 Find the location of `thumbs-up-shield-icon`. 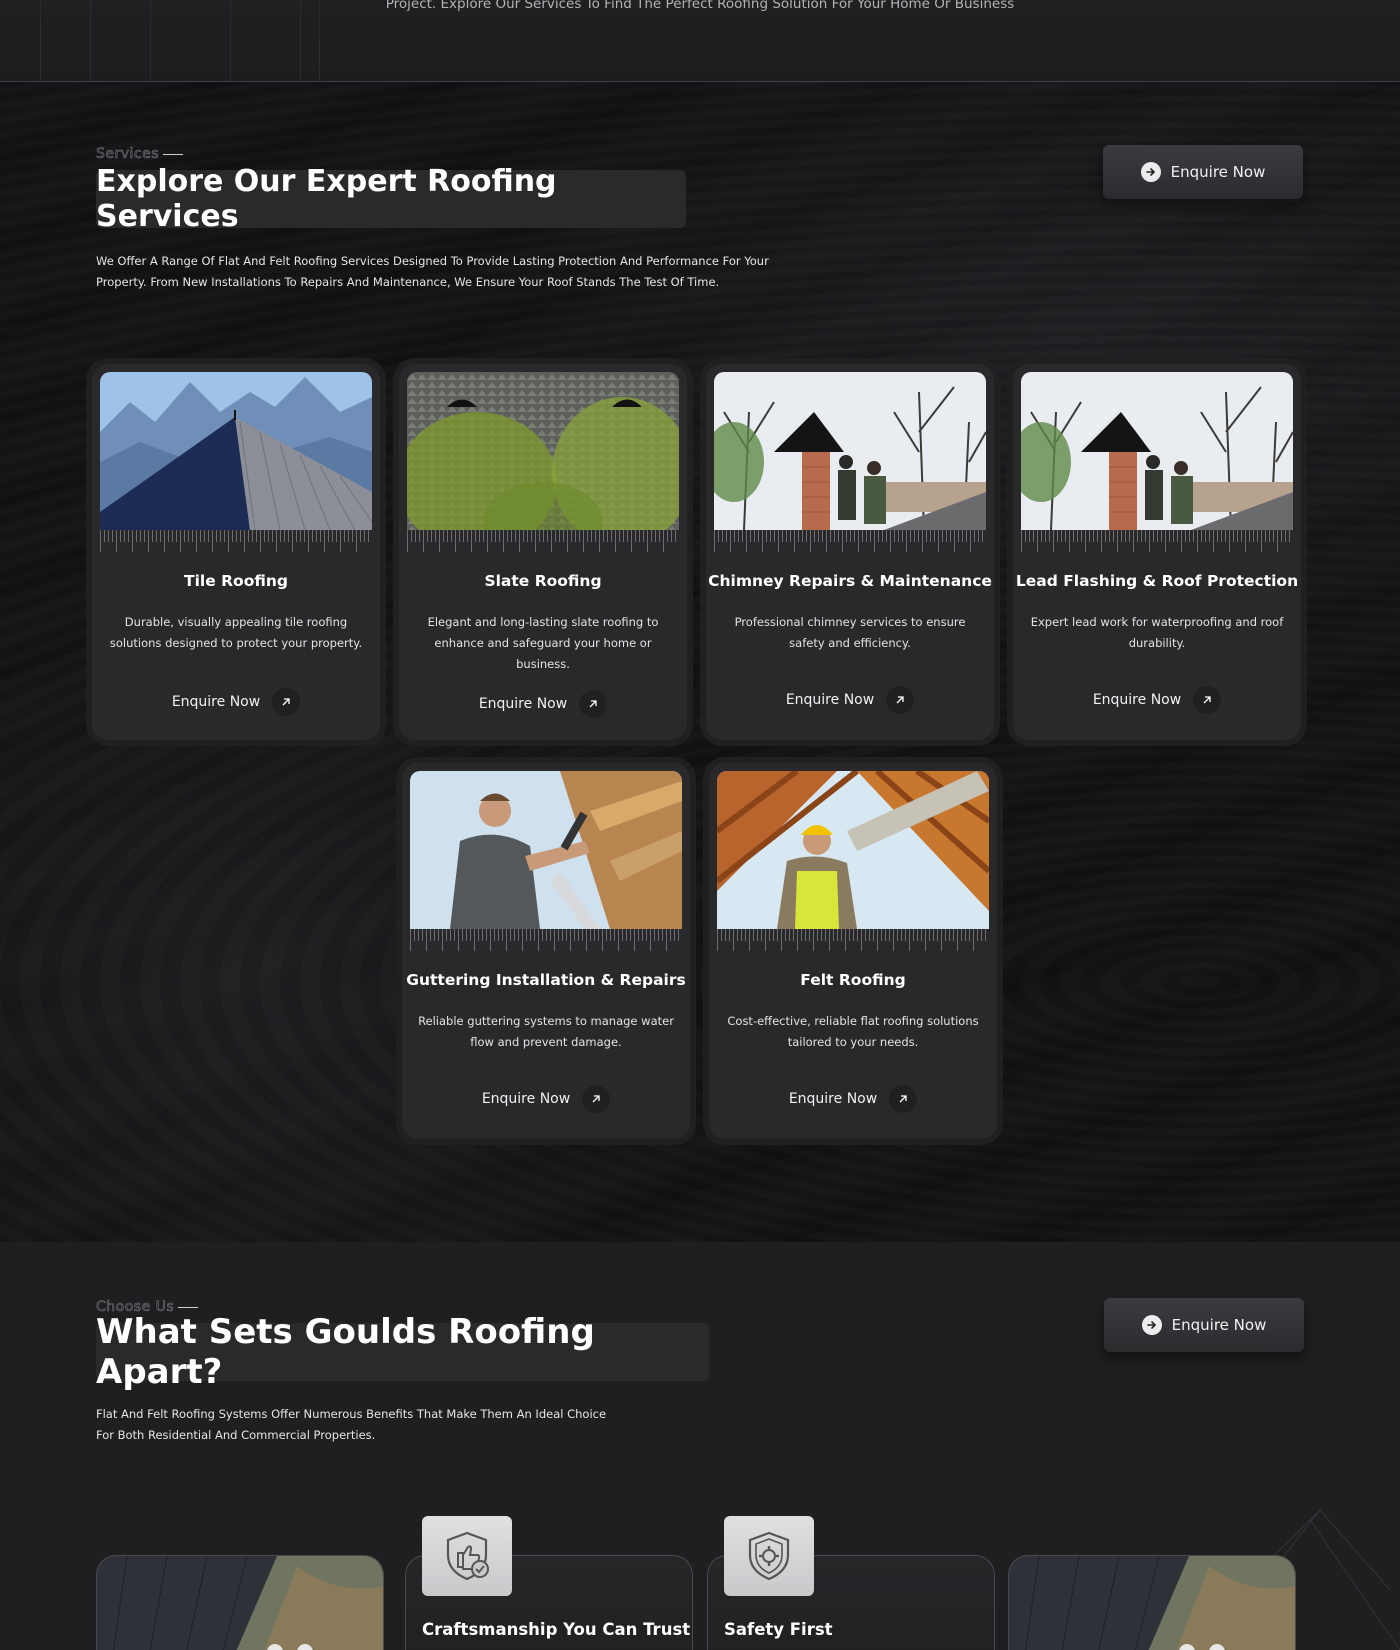

thumbs-up-shield-icon is located at coordinates (467, 1556).